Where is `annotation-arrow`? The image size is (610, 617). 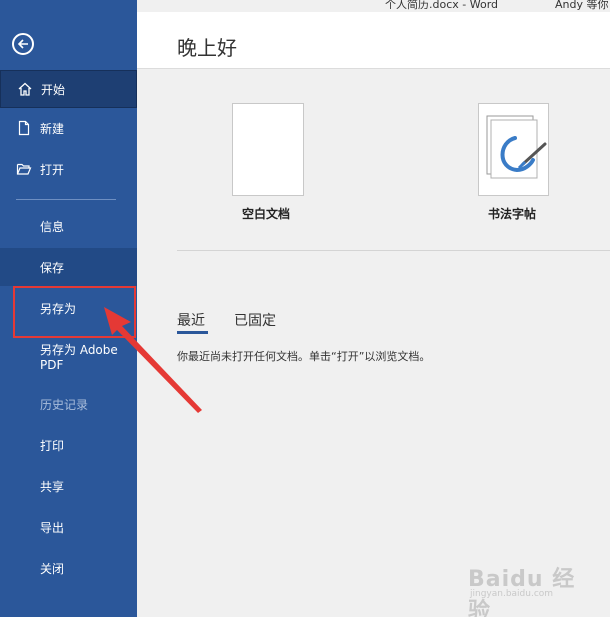
annotation-arrow is located at coordinates (153, 360).